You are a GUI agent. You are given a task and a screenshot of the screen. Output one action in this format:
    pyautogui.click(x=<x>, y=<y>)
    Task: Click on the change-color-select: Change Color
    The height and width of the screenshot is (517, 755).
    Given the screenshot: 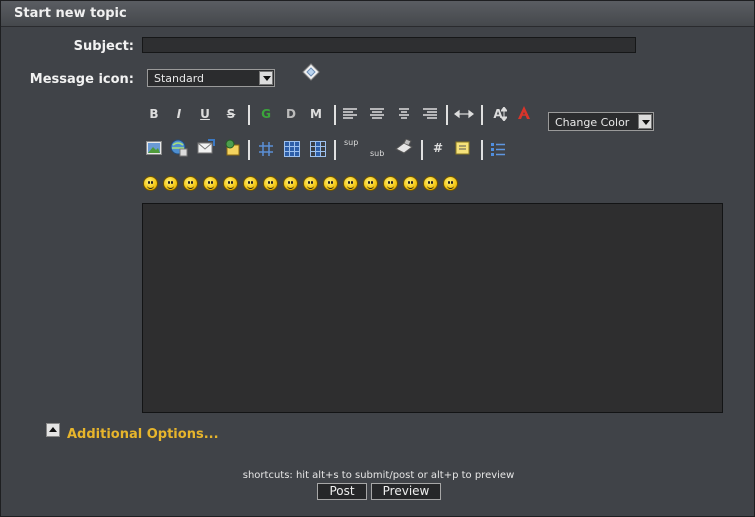 What is the action you would take?
    pyautogui.click(x=601, y=121)
    